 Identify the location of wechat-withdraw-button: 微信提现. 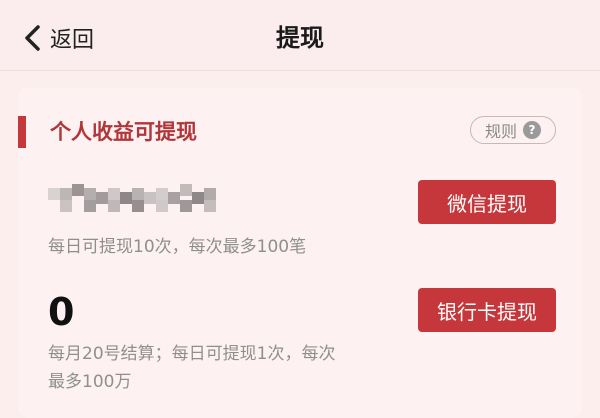
(487, 202).